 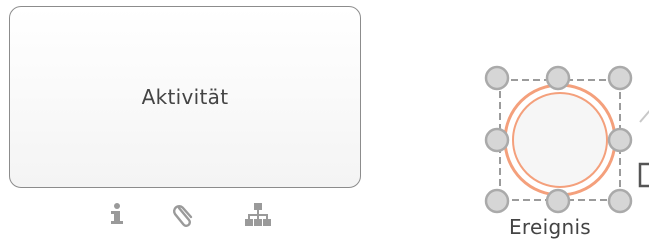 I want to click on handle-top, so click(x=558, y=78).